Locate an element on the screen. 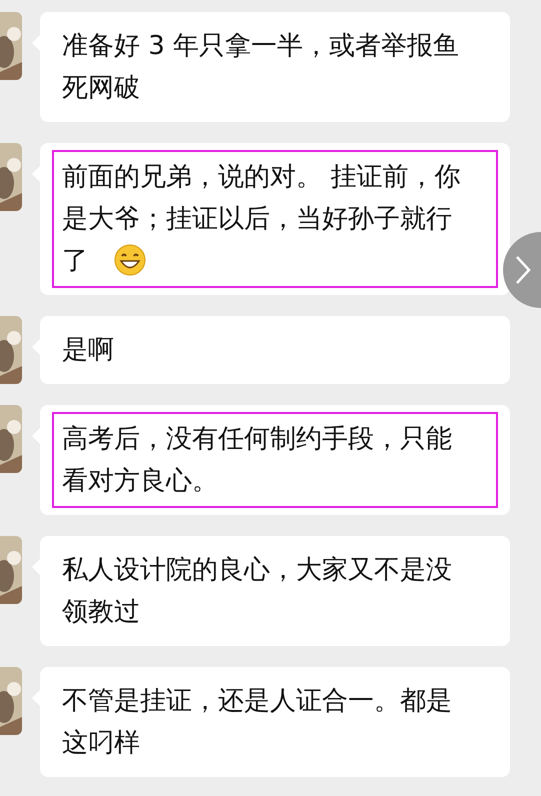 The width and height of the screenshot is (541, 796). message-text: 私人设计院的良心，大家又不是没 领教过 is located at coordinates (257, 591).